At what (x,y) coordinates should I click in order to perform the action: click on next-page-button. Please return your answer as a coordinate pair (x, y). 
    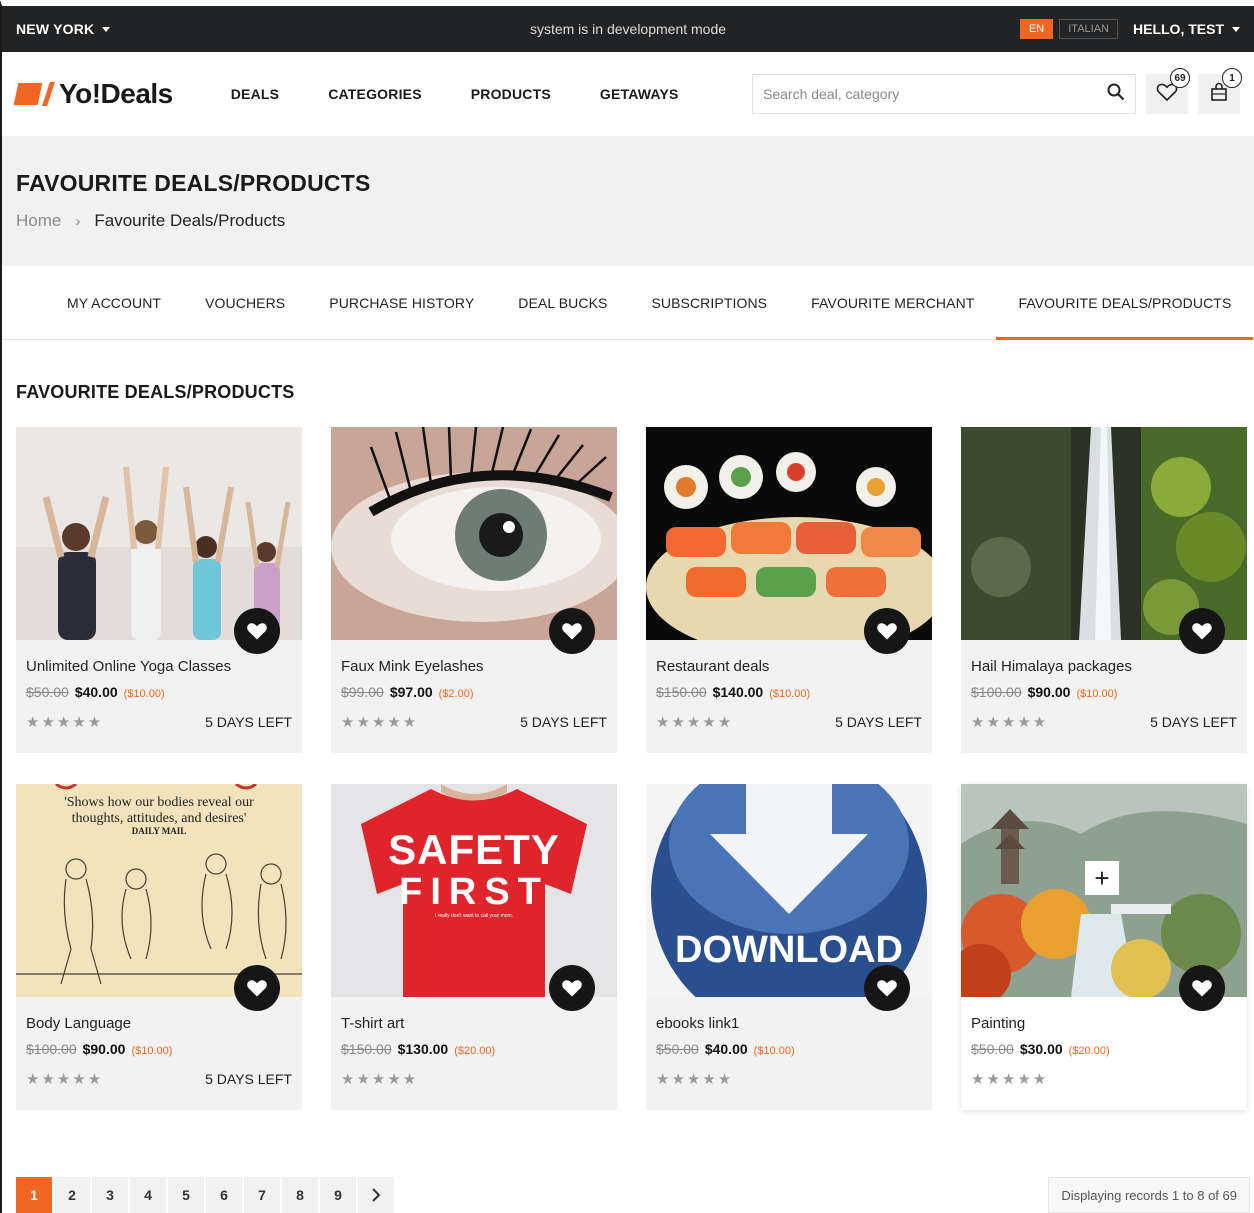
    Looking at the image, I should click on (376, 1195).